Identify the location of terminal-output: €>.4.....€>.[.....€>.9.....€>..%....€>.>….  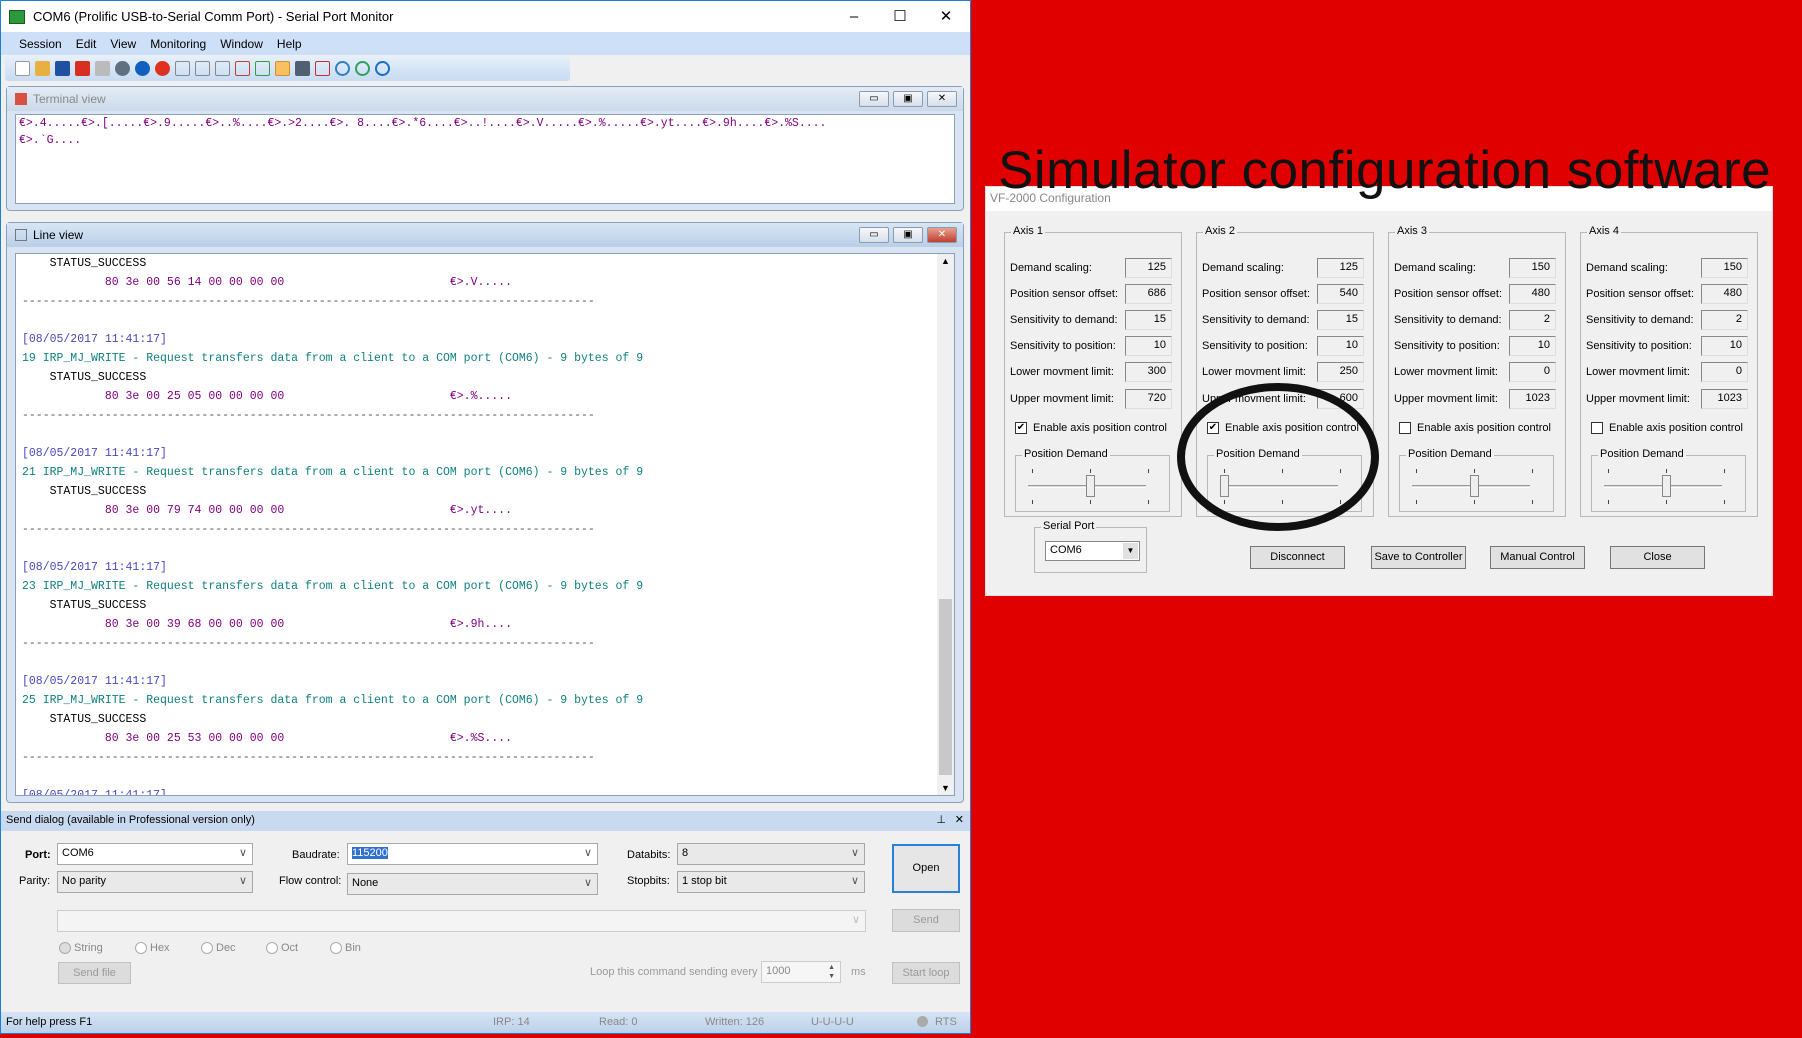
(485, 159).